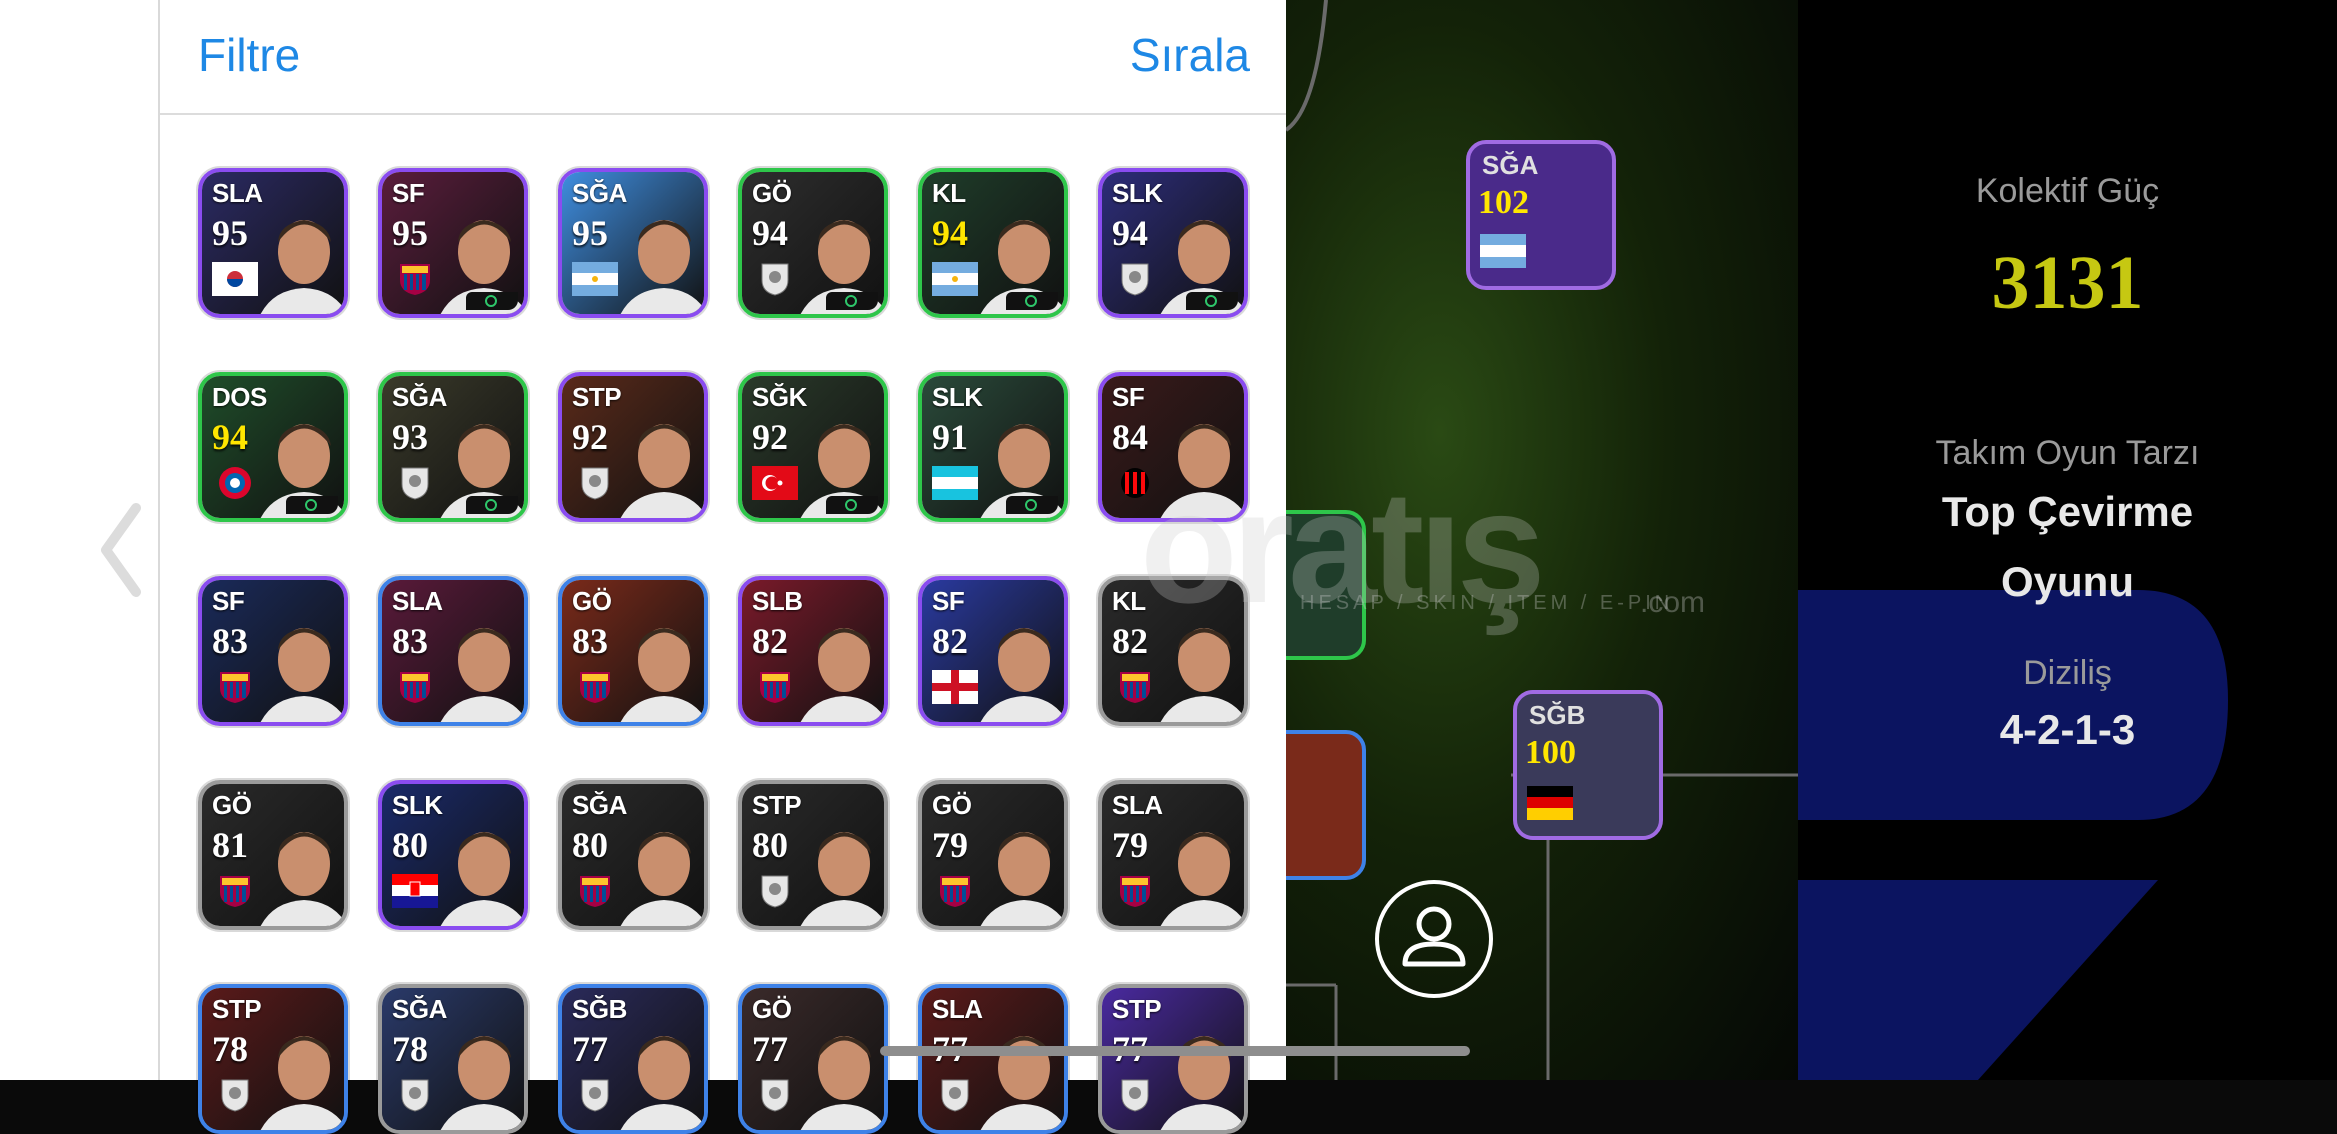 This screenshot has height=1134, width=2337. Describe the element at coordinates (633, 1059) in the screenshot. I see `player-card: SĞB 77` at that location.